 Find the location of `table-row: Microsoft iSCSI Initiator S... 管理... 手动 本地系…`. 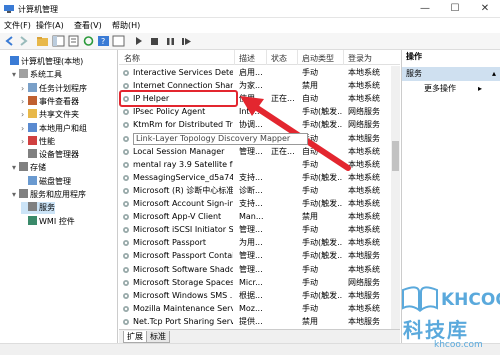

table-row: Microsoft iSCSI Initiator S... 管理... 手动 本地系… is located at coordinates (254, 230).